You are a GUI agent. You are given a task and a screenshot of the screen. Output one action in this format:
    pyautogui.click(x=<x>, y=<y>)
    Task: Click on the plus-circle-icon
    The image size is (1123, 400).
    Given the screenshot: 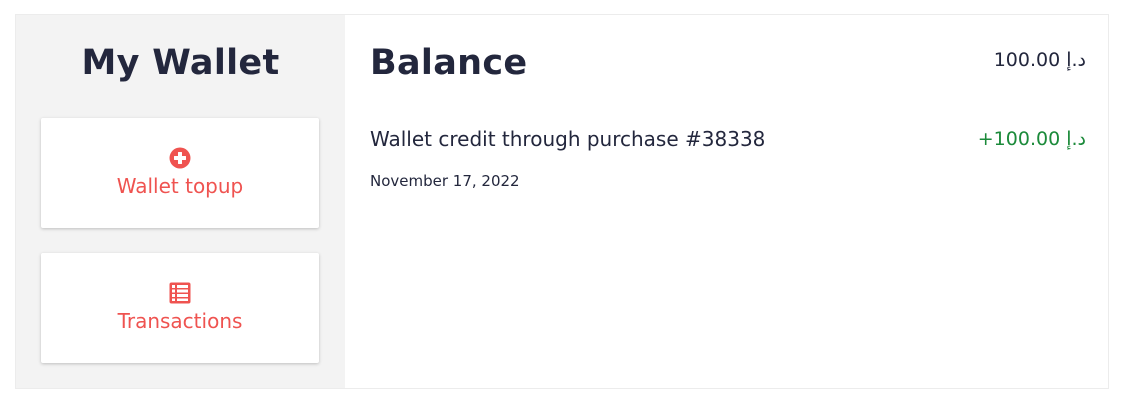 What is the action you would take?
    pyautogui.click(x=180, y=158)
    